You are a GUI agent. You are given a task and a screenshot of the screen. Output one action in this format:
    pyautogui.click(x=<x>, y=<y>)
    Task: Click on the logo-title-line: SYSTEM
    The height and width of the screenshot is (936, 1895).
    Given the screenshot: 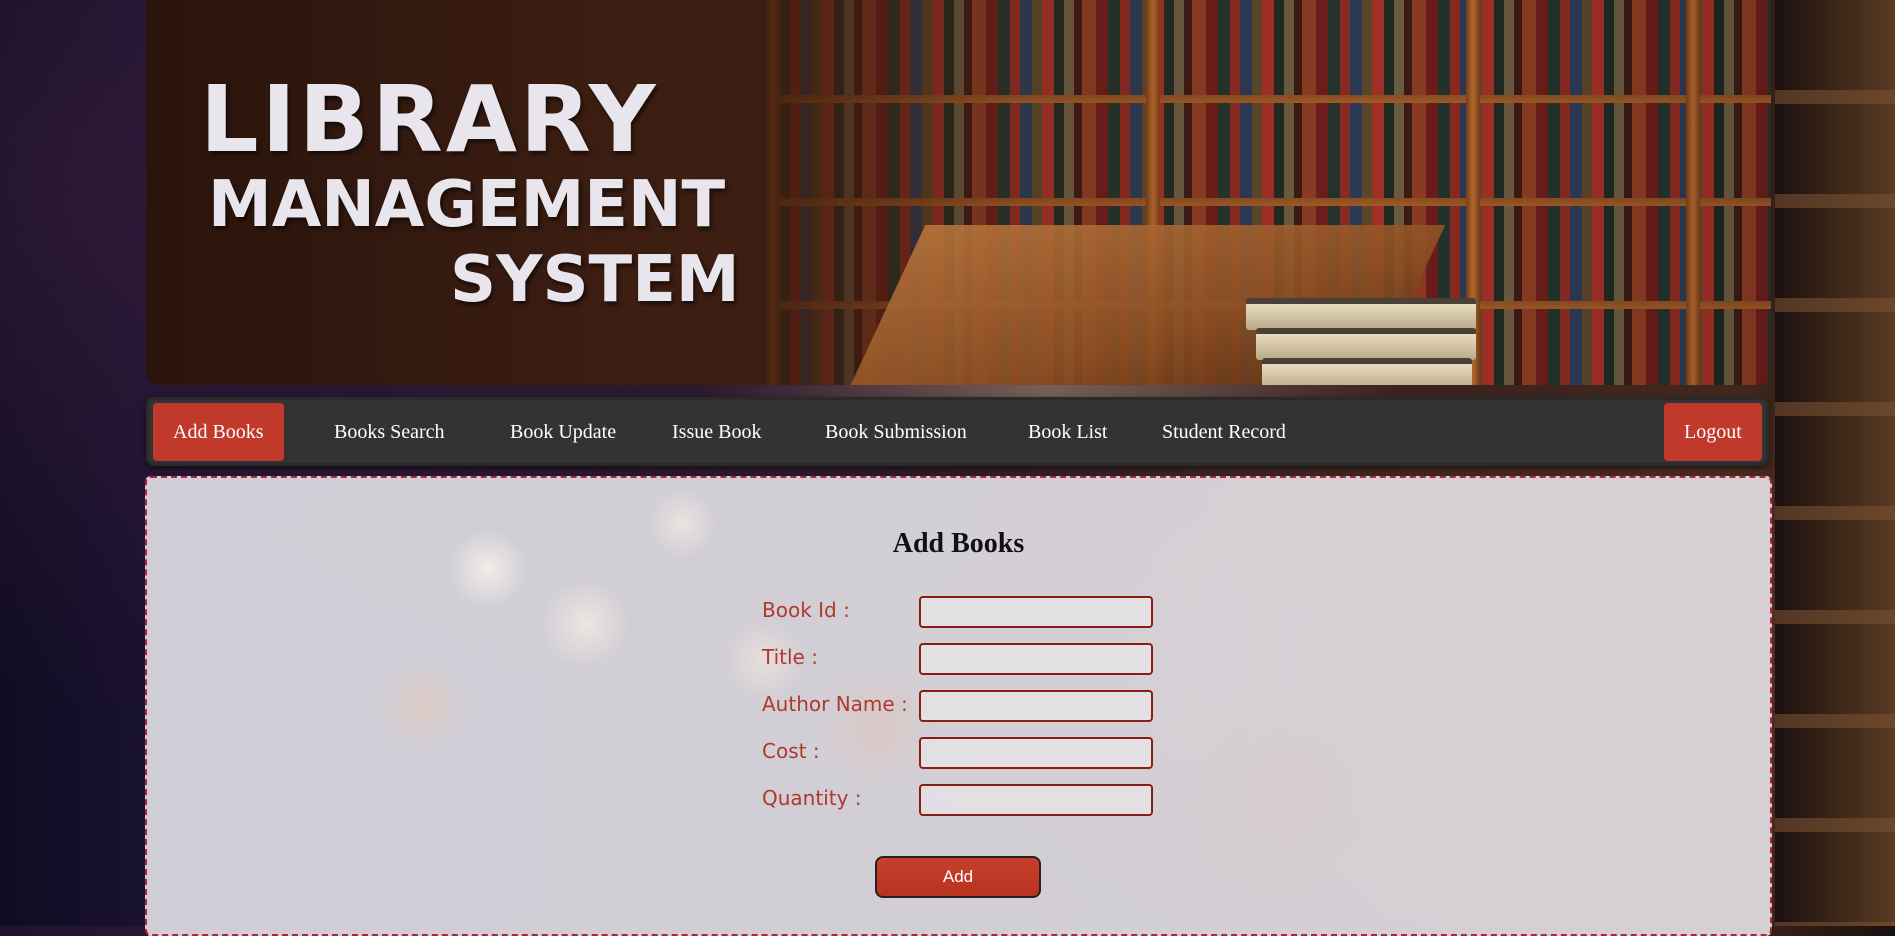 What is the action you would take?
    pyautogui.click(x=595, y=280)
    